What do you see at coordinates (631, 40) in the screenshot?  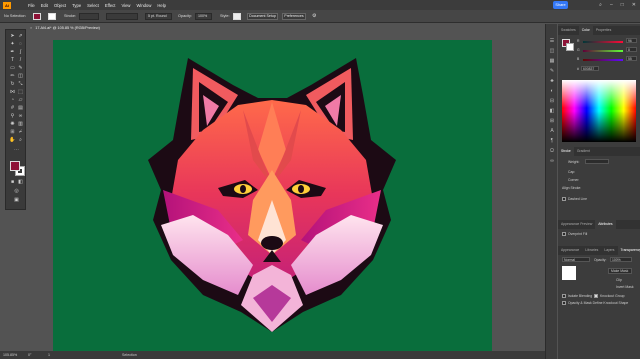 I see `channel-r-input: 96` at bounding box center [631, 40].